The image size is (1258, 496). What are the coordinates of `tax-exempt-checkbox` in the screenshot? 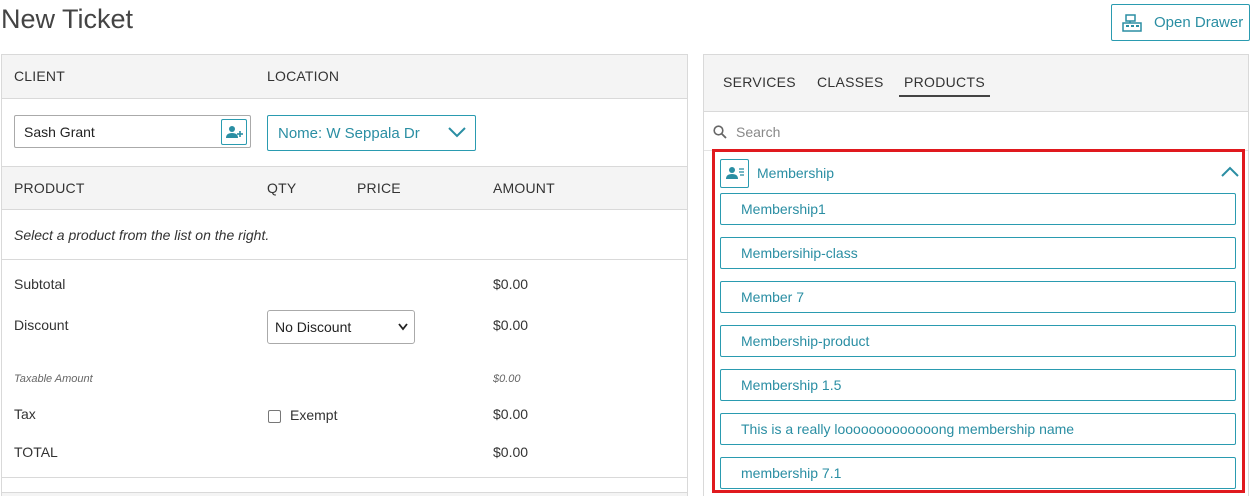 It's located at (274, 416).